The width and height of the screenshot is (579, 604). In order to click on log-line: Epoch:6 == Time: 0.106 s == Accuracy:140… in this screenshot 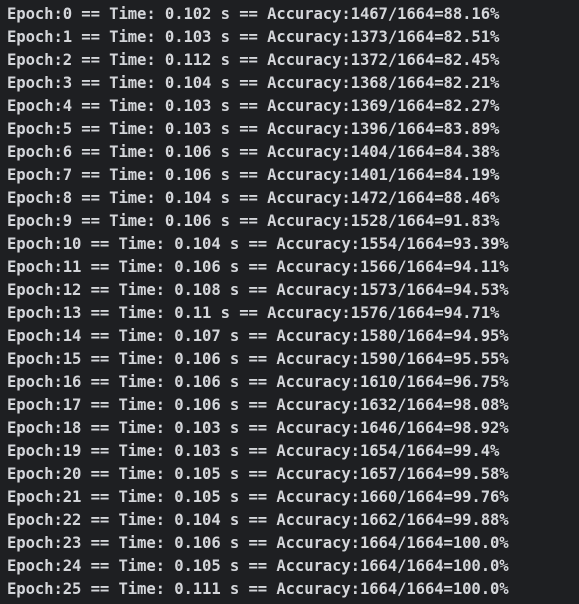, I will do `click(253, 152)`.